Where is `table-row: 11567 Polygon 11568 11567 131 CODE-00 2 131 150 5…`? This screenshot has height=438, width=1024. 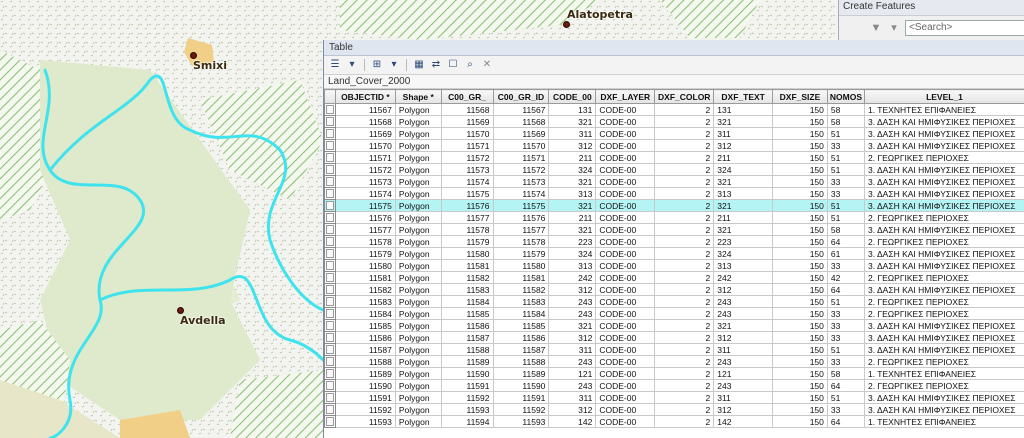 table-row: 11567 Polygon 11568 11567 131 CODE-00 2 131 150 5… is located at coordinates (674, 109).